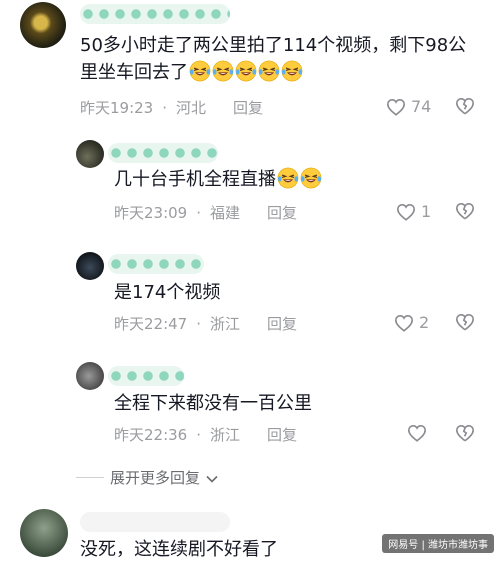 The image size is (500, 563). Describe the element at coordinates (273, 45) in the screenshot. I see `comment-text-line-1: 50多小时走了两公里拍了114个视频，剩下98公` at that location.